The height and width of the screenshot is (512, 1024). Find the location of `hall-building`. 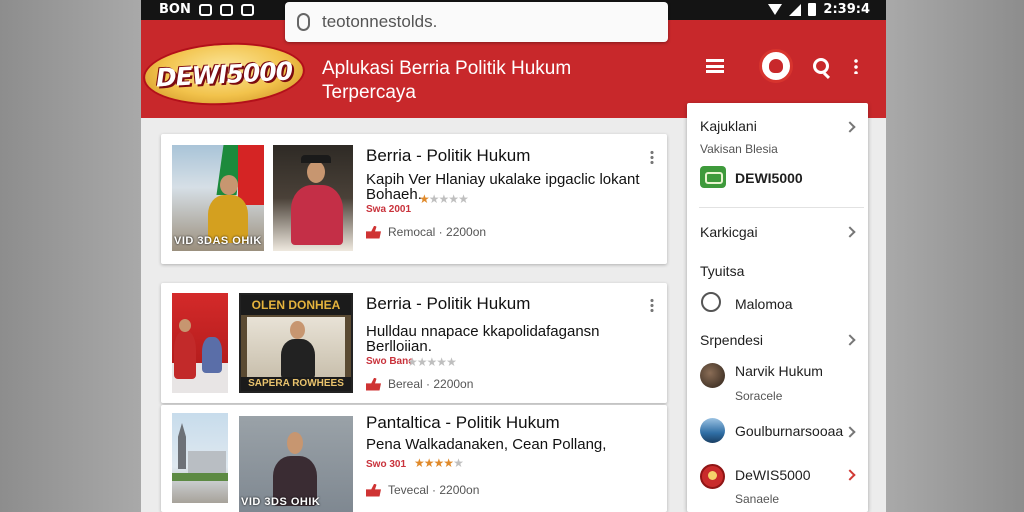

hall-building is located at coordinates (207, 462).